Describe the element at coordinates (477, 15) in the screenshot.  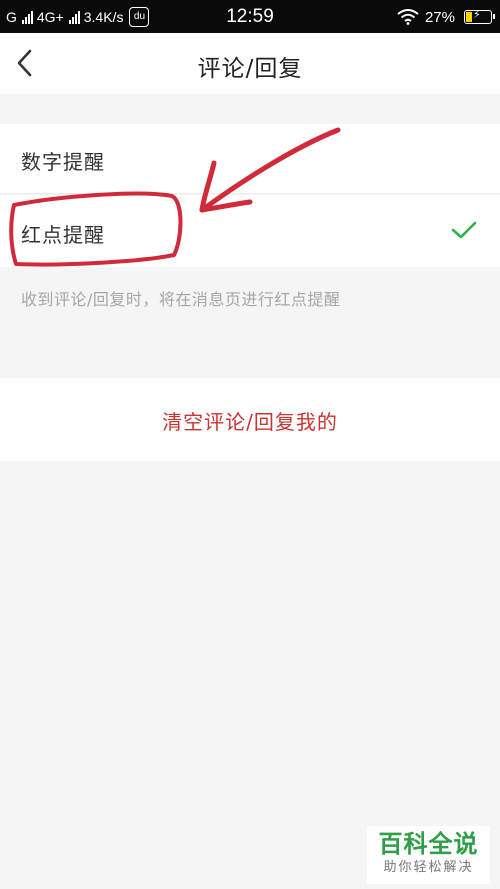
I see `charging-bolt-icon: ⚡` at that location.